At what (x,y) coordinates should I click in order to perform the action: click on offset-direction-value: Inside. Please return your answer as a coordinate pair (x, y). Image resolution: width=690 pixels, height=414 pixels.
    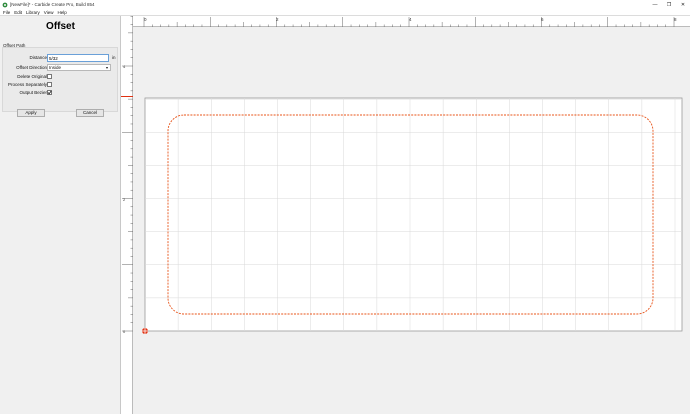
    Looking at the image, I should click on (55, 67).